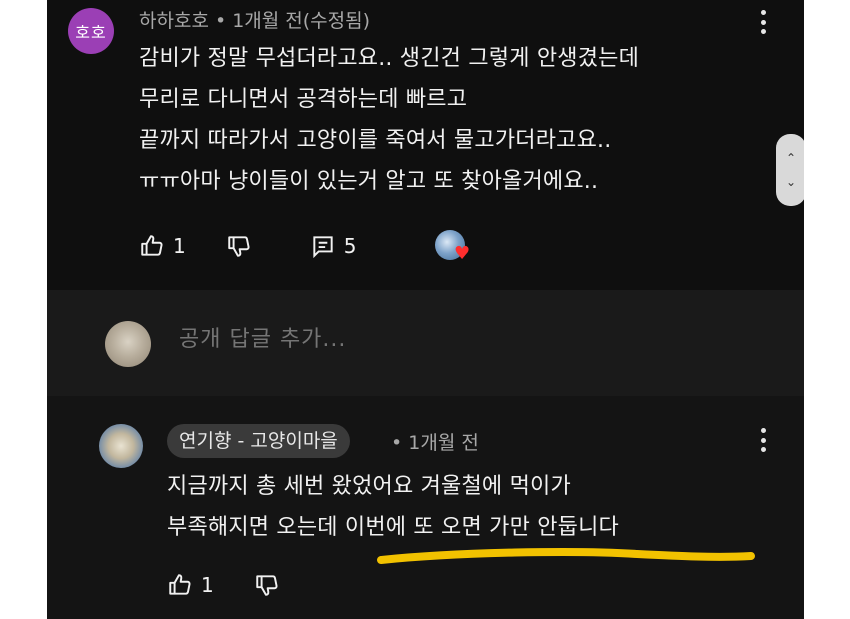  What do you see at coordinates (121, 446) in the screenshot?
I see `avatar` at bounding box center [121, 446].